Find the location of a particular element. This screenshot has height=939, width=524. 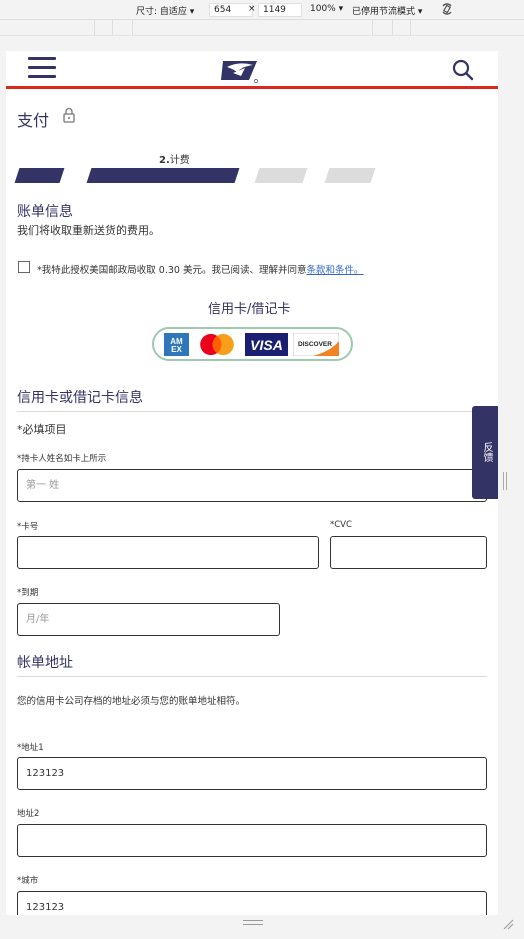

card-info-divider is located at coordinates (252, 411).